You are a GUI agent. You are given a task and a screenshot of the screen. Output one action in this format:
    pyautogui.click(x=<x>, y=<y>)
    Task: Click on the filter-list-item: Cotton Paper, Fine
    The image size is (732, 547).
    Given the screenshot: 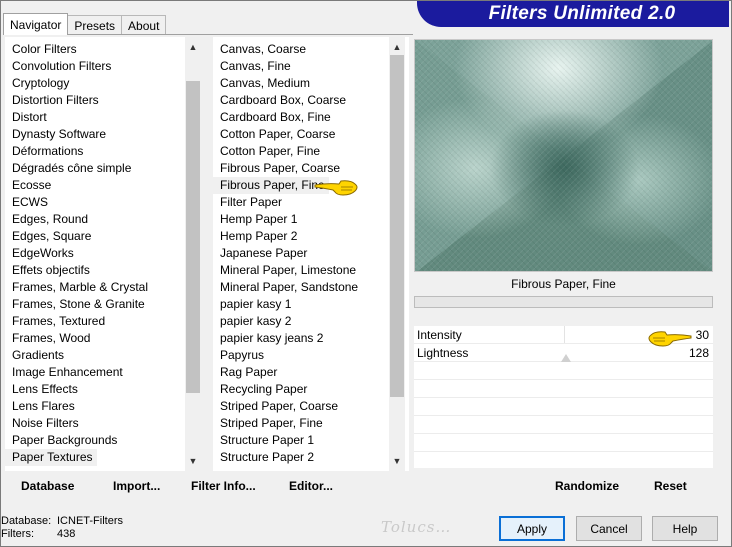 What is the action you would take?
    pyautogui.click(x=303, y=151)
    